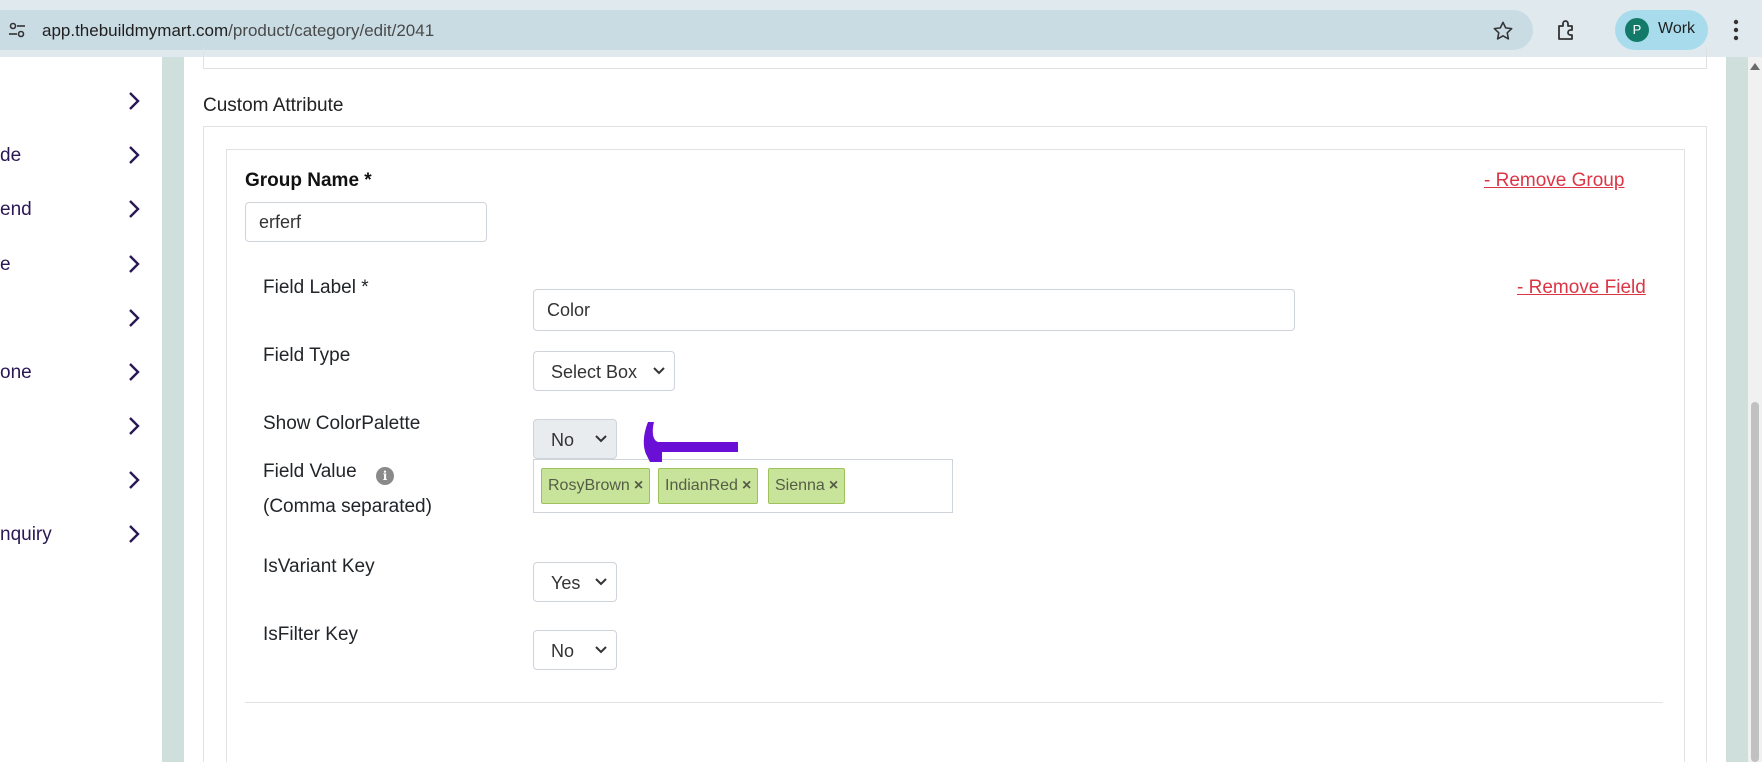  I want to click on field-type-label: Field Type, so click(307, 355).